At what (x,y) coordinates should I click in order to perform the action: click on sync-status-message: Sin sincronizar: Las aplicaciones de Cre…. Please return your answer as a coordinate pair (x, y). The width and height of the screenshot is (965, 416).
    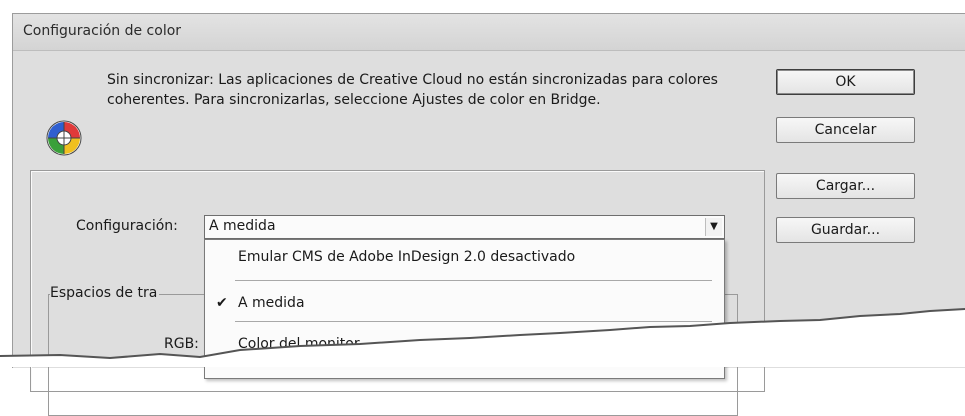
    Looking at the image, I should click on (412, 90).